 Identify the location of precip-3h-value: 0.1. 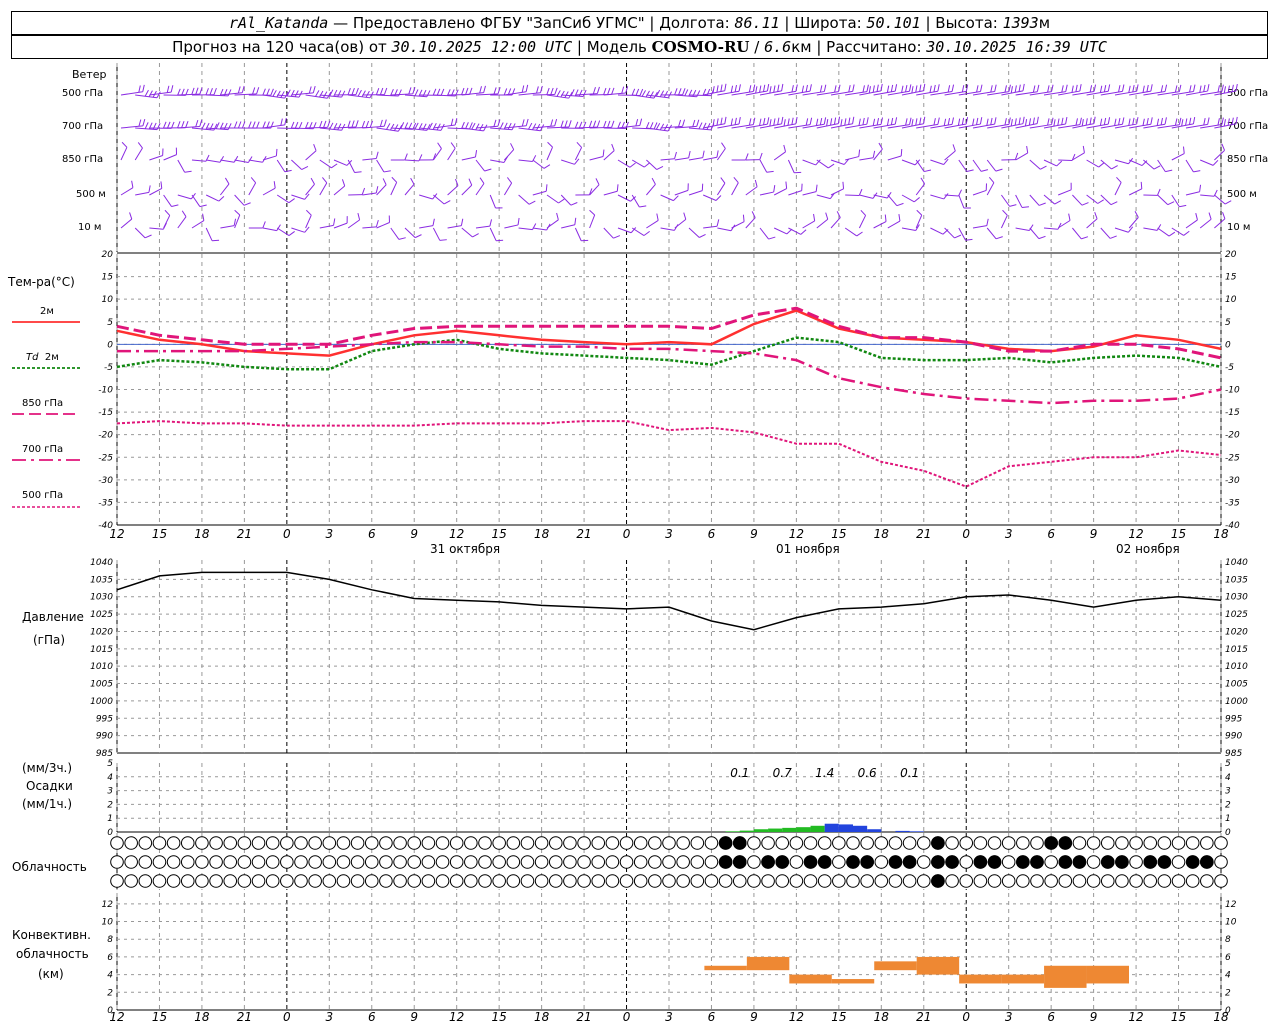
(909, 773).